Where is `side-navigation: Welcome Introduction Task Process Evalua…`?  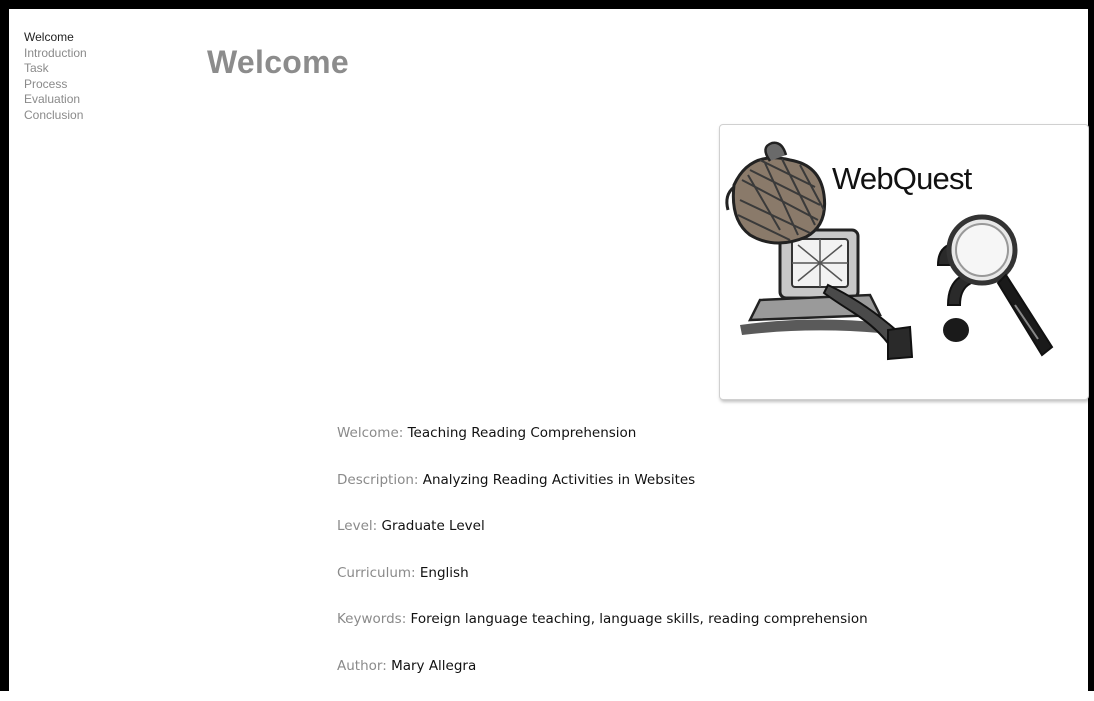
side-navigation: Welcome Introduction Task Process Evalua… is located at coordinates (55, 76).